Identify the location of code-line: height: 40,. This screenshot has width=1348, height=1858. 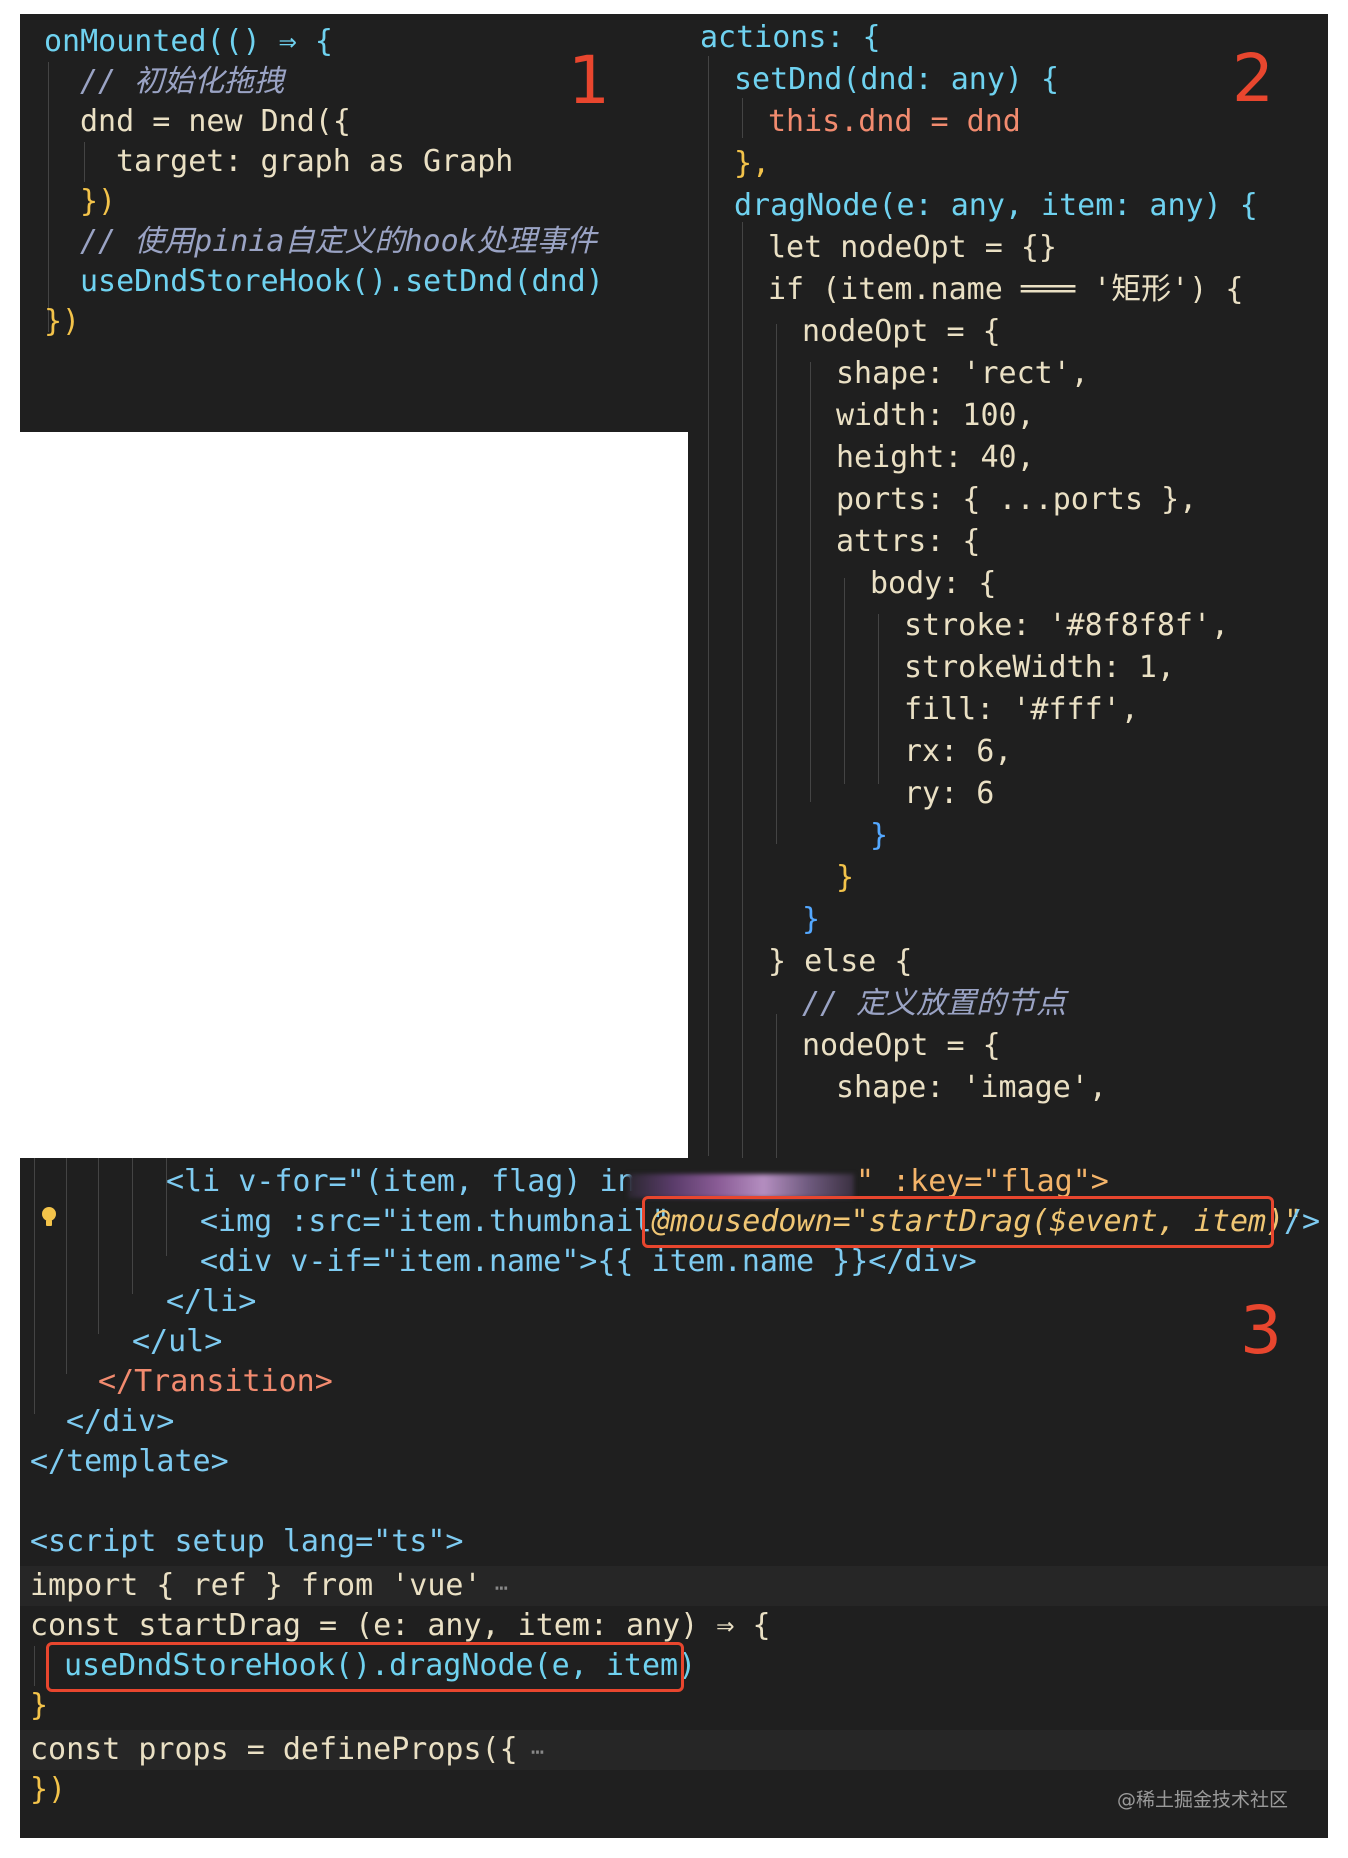
(935, 457).